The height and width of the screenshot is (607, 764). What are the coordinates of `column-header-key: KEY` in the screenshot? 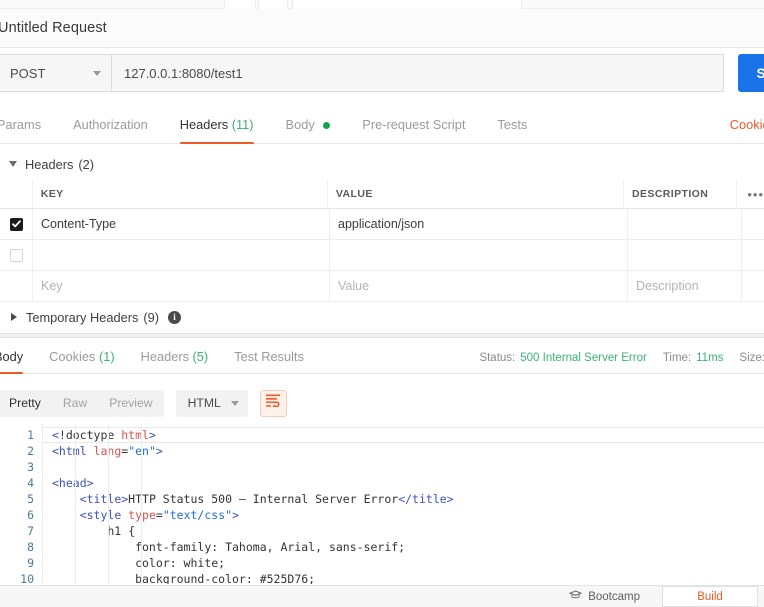 It's located at (52, 194).